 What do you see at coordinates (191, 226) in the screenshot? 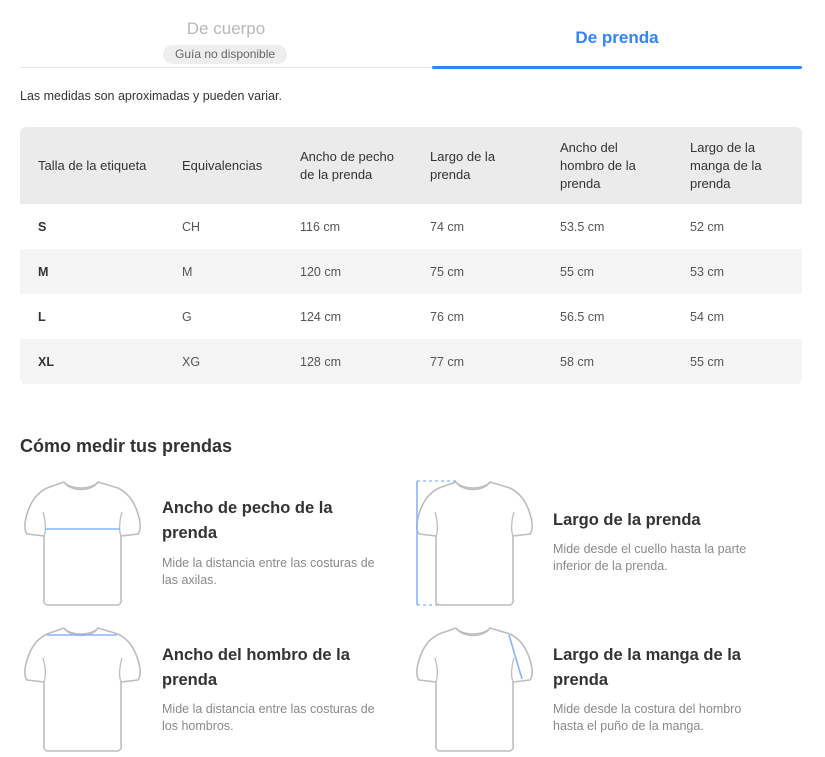
I see `equivalence-cell: CH` at bounding box center [191, 226].